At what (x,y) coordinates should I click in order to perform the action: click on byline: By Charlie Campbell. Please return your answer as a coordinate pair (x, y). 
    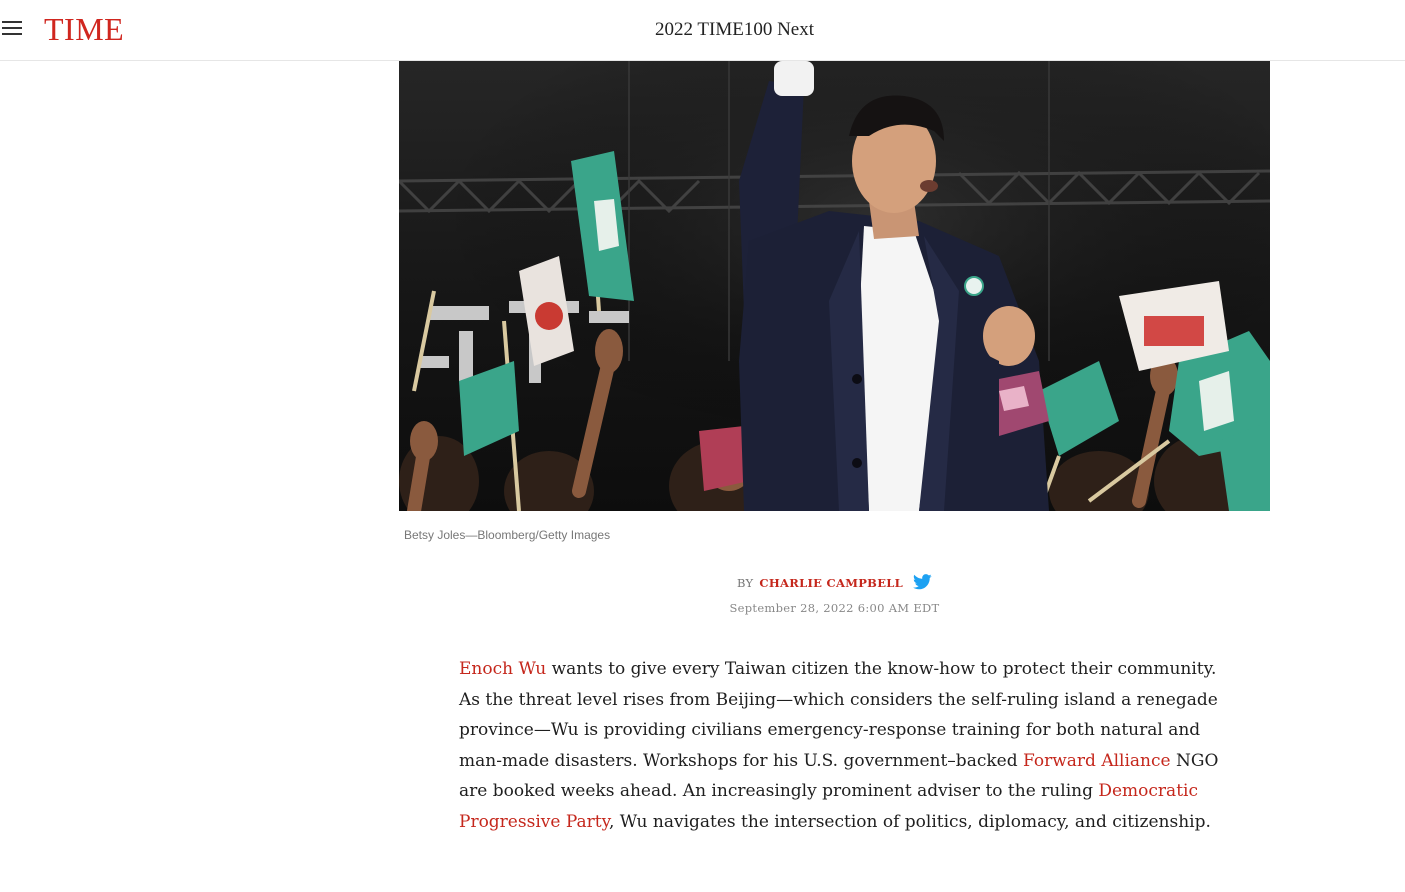
    Looking at the image, I should click on (702, 582).